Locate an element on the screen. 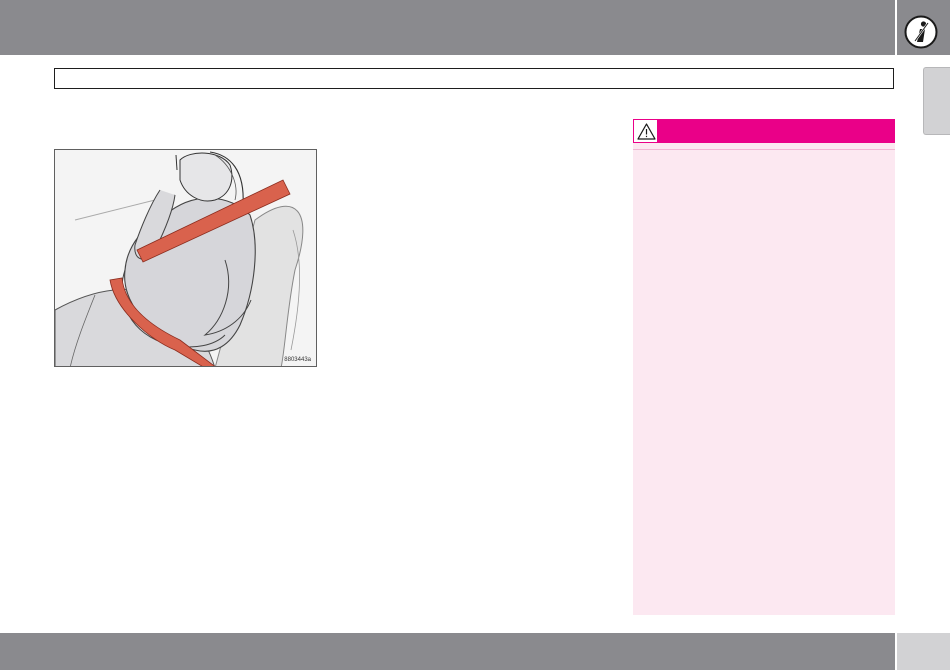 Image resolution: width=950 pixels, height=670 pixels. warning-header is located at coordinates (764, 131).